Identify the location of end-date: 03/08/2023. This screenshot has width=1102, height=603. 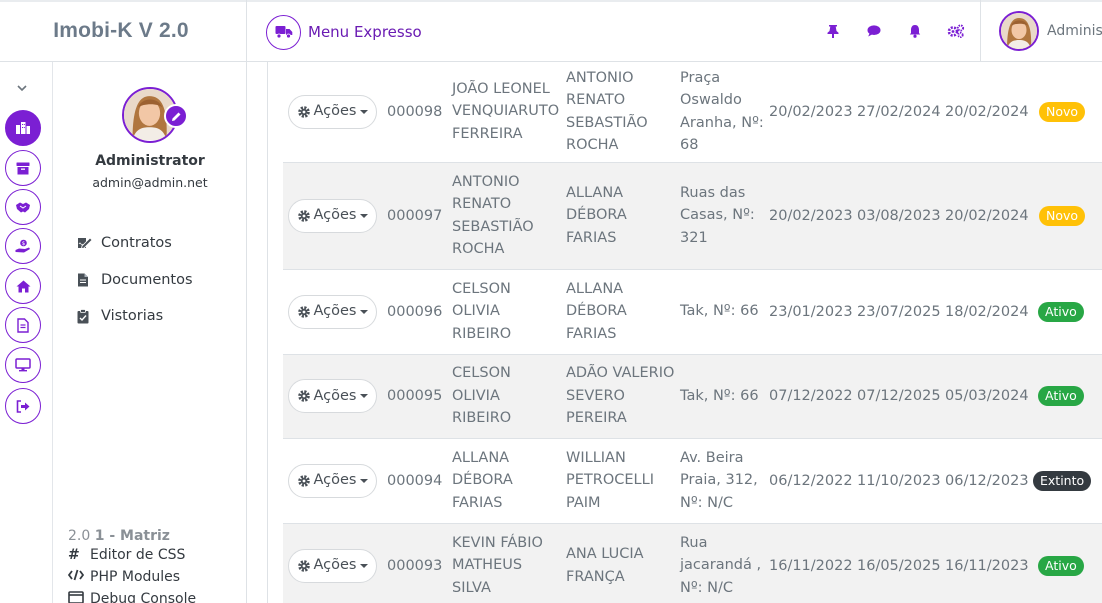
(899, 215).